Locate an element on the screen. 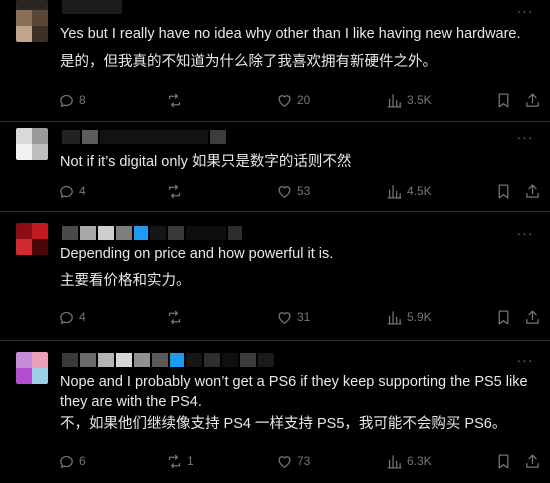  views-count: 4.5K is located at coordinates (419, 191).